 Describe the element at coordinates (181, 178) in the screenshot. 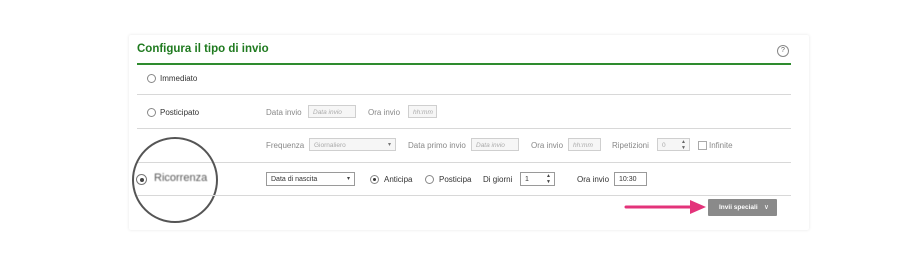

I see `ricorrenza-label: Ricorrenza` at that location.